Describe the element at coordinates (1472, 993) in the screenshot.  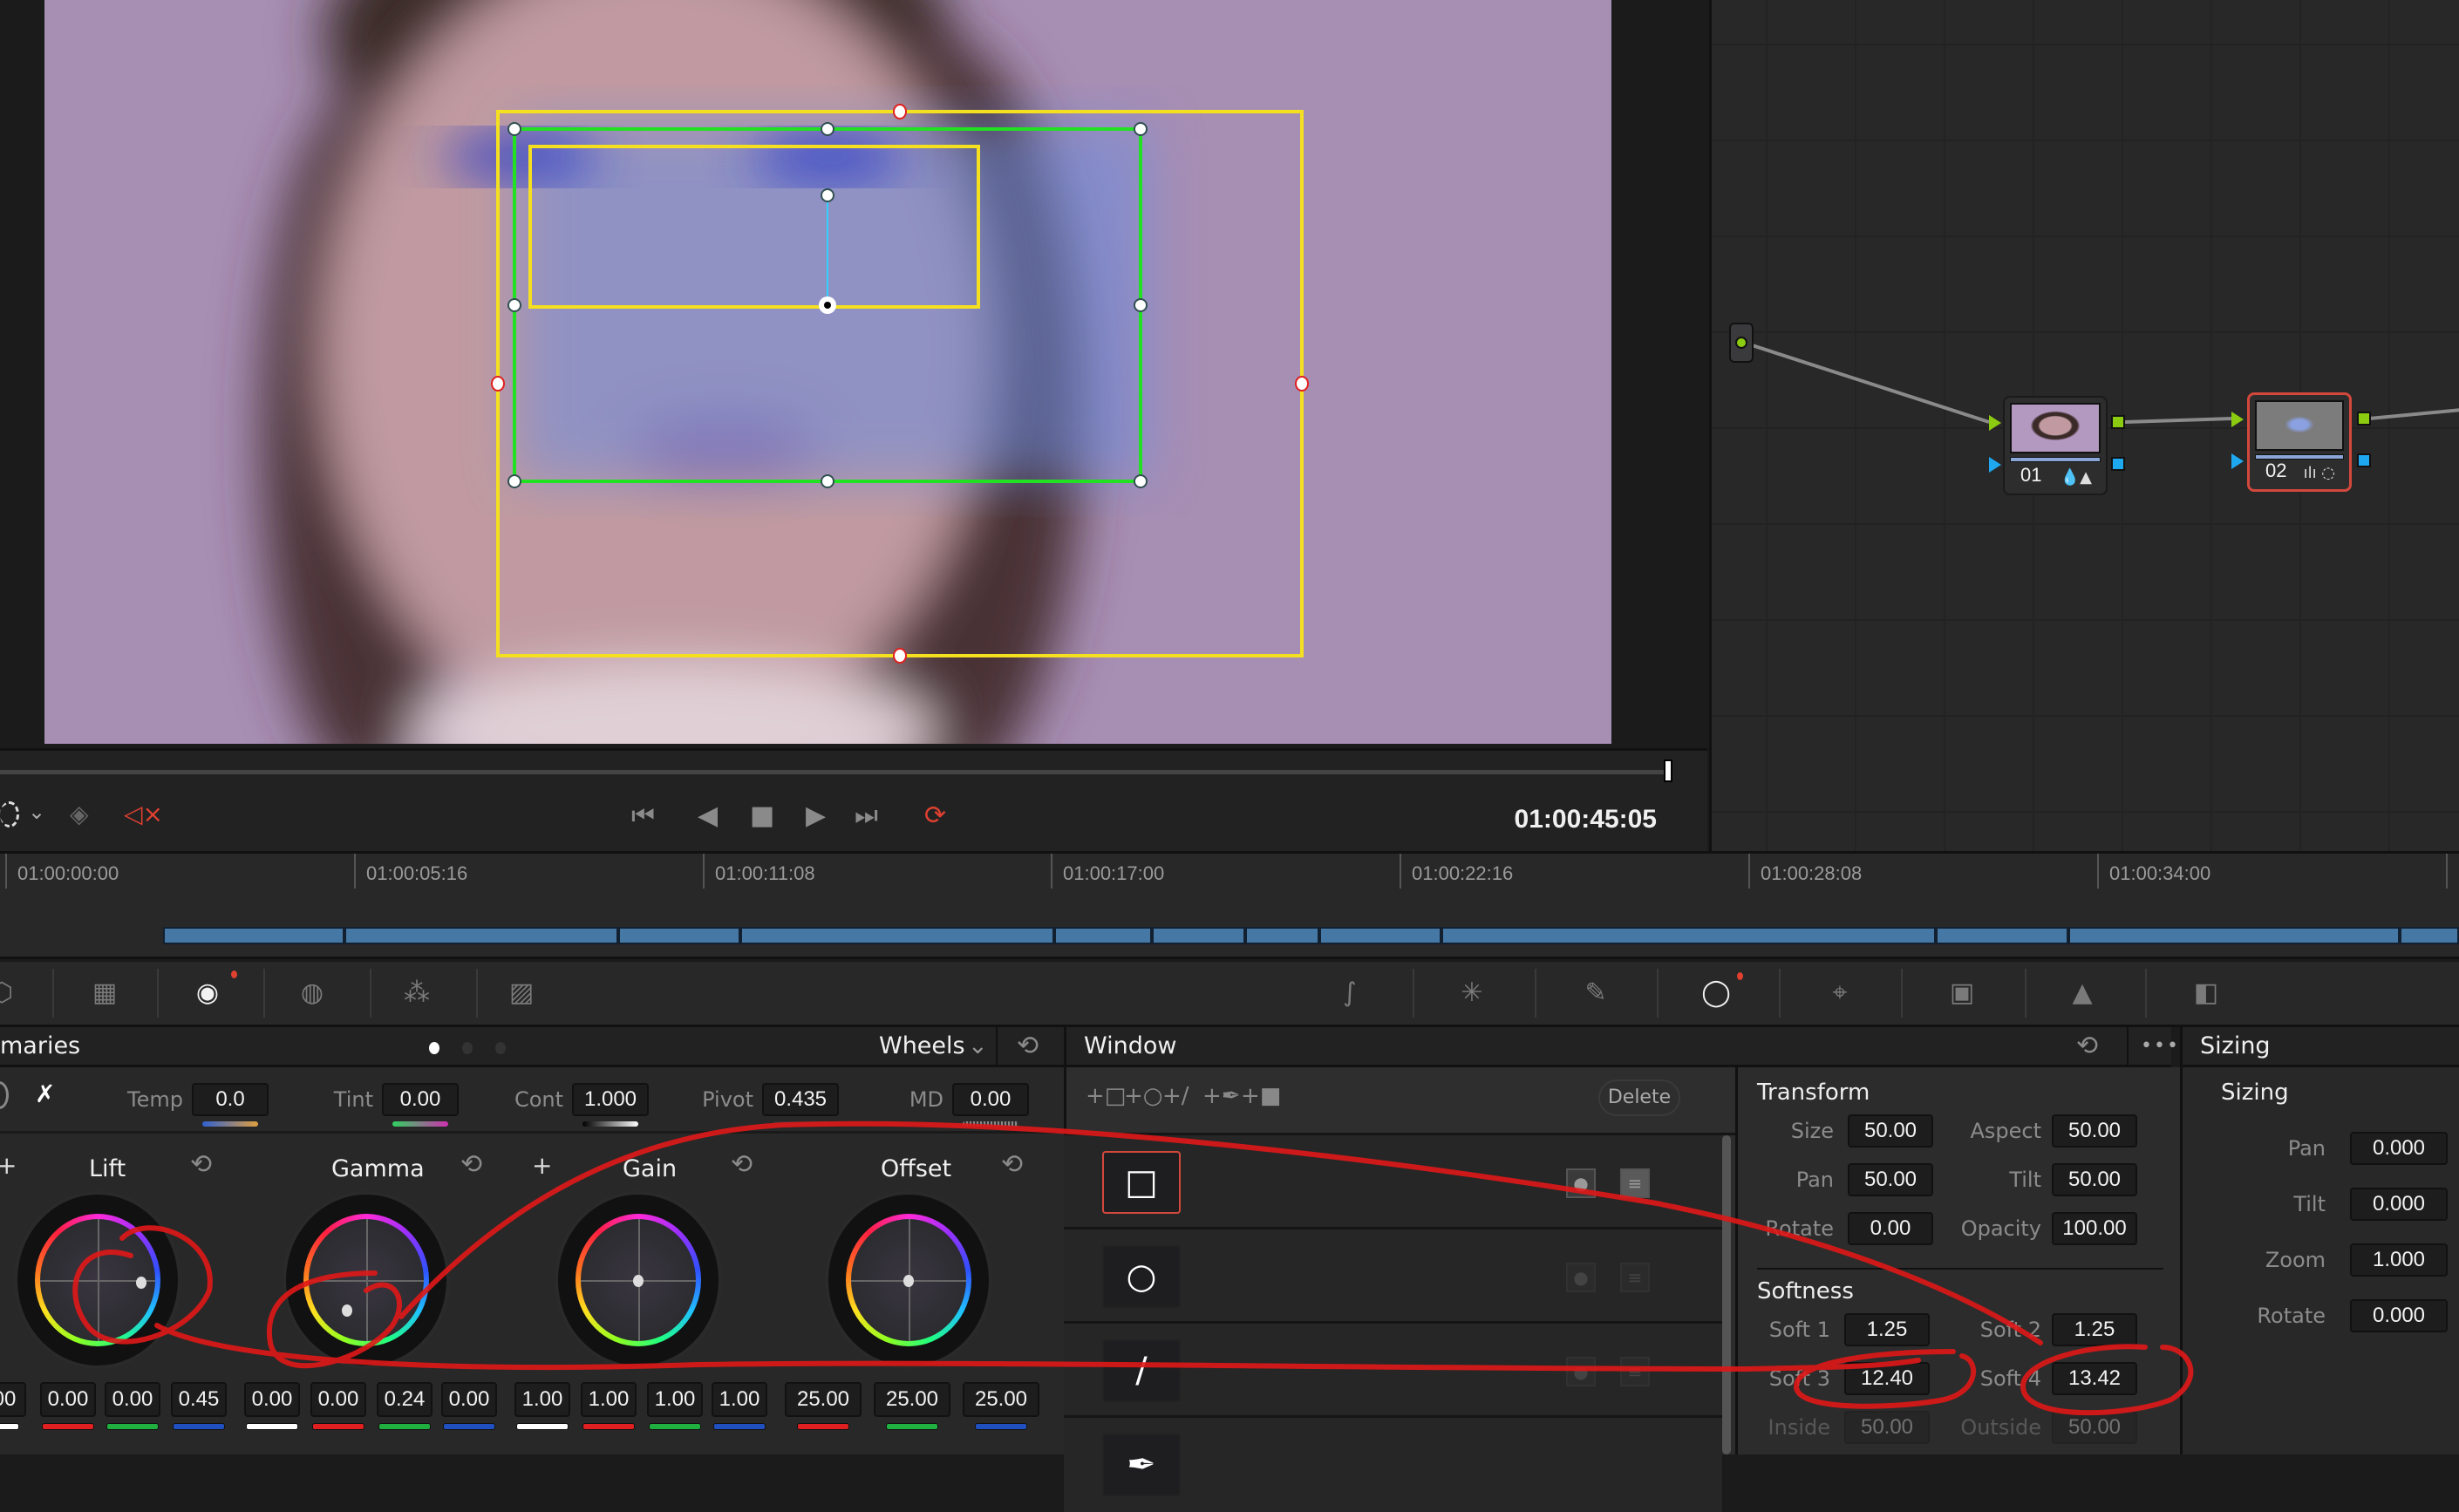
I see `color-warper-icon: ✳` at that location.